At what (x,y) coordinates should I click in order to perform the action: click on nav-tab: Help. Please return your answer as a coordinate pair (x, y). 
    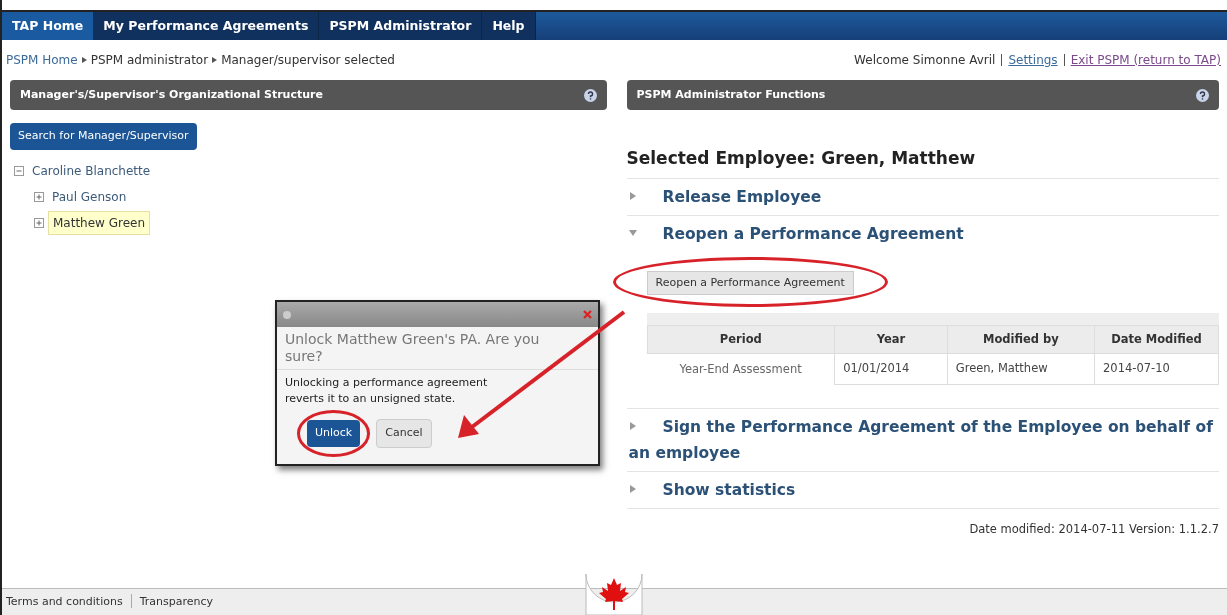
    Looking at the image, I should click on (509, 26).